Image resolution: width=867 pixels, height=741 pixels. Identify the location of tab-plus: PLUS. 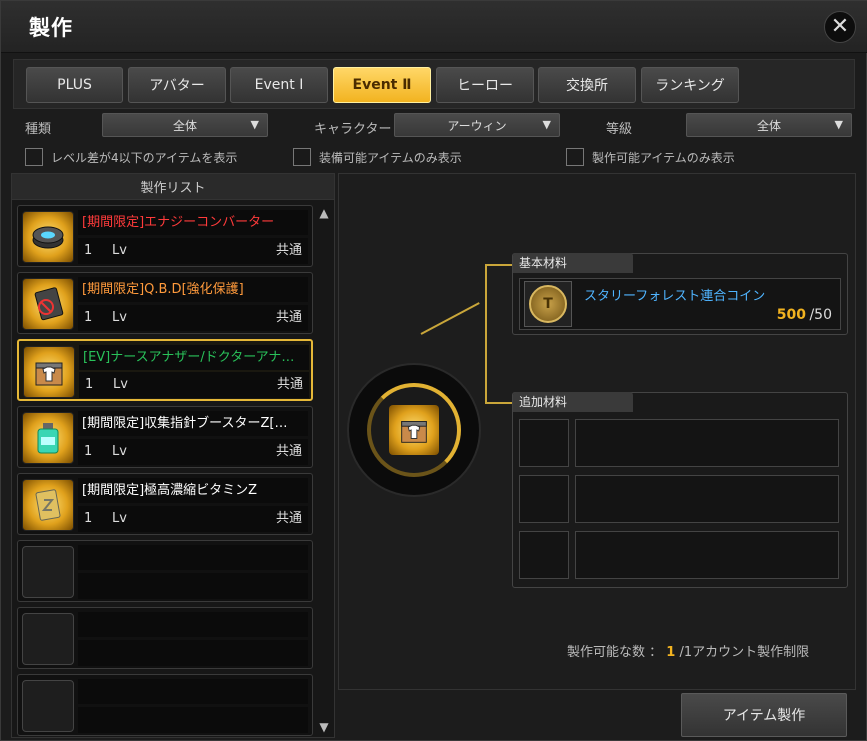
(74, 85).